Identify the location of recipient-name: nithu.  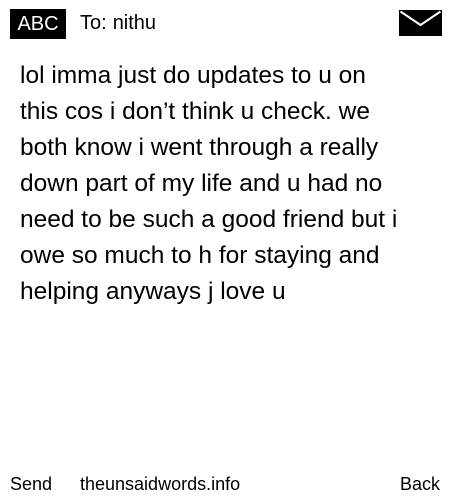
(134, 23).